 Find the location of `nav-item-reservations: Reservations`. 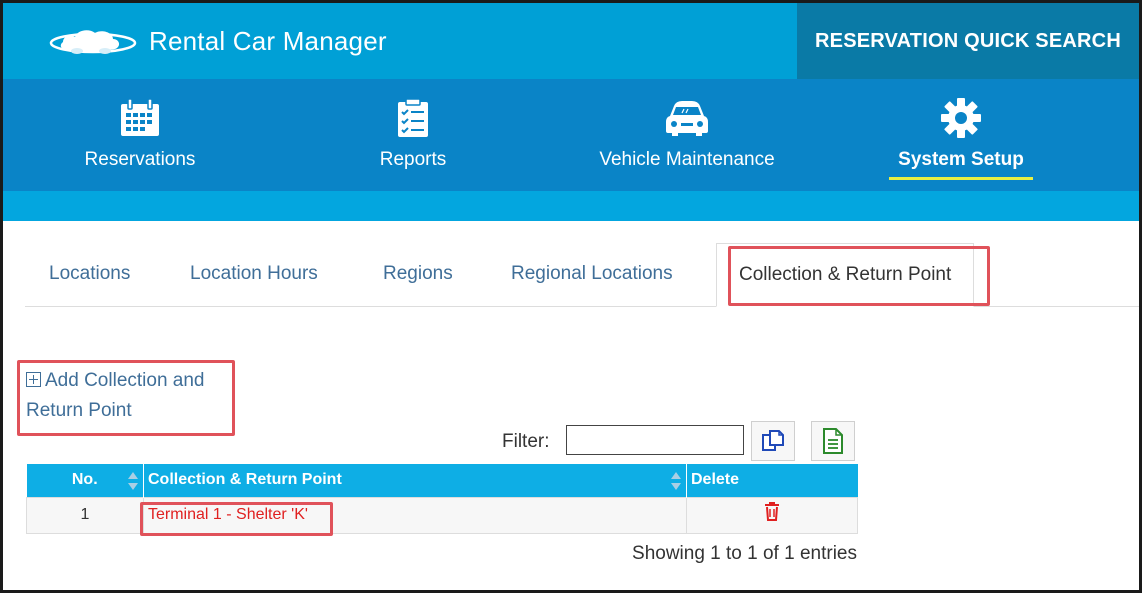

nav-item-reservations: Reservations is located at coordinates (140, 135).